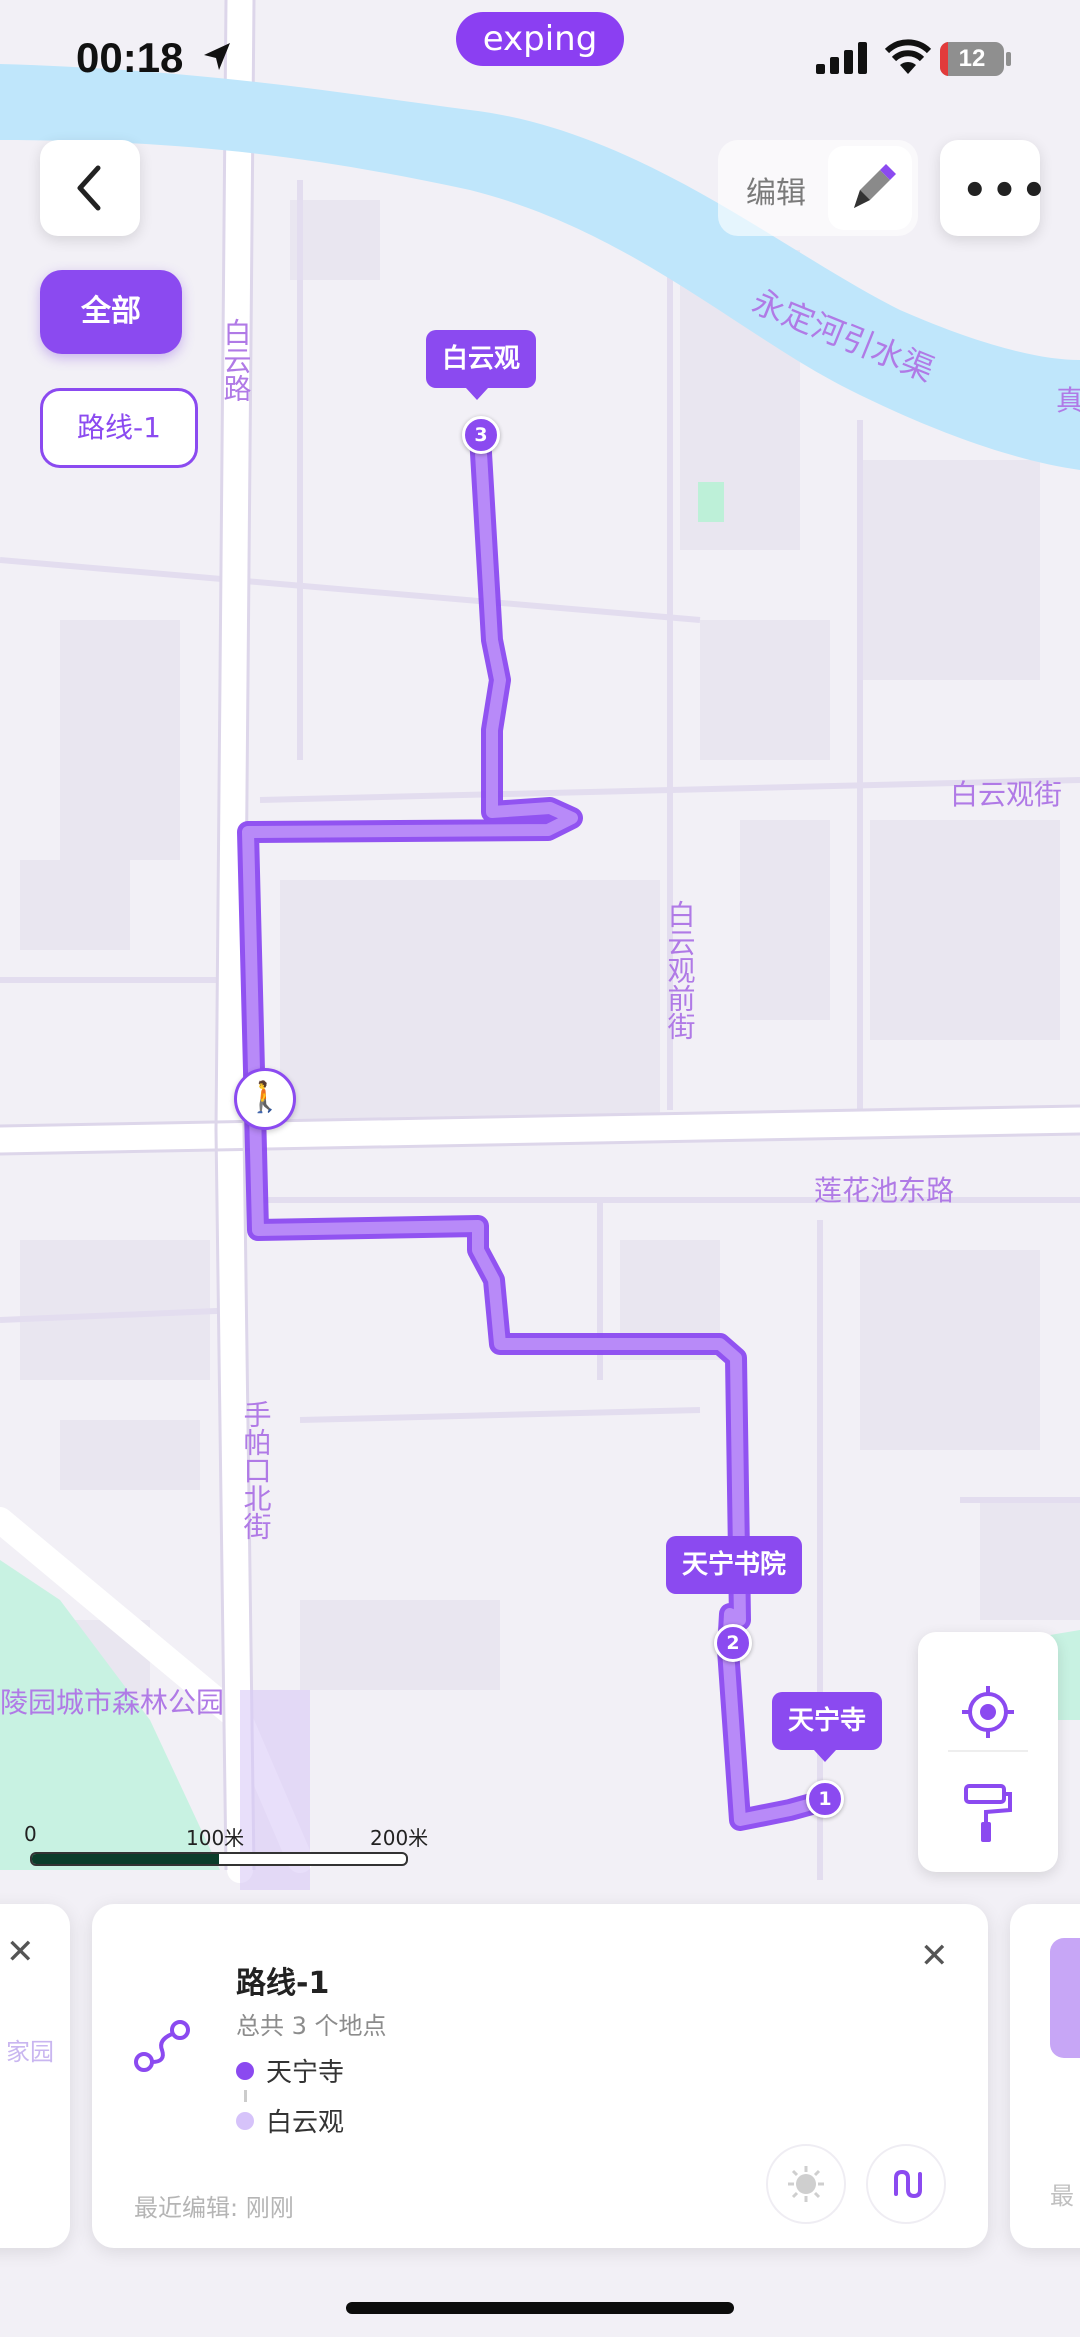 The width and height of the screenshot is (1080, 2337). What do you see at coordinates (884, 1190) in the screenshot?
I see `street-label: 莲花池东路` at bounding box center [884, 1190].